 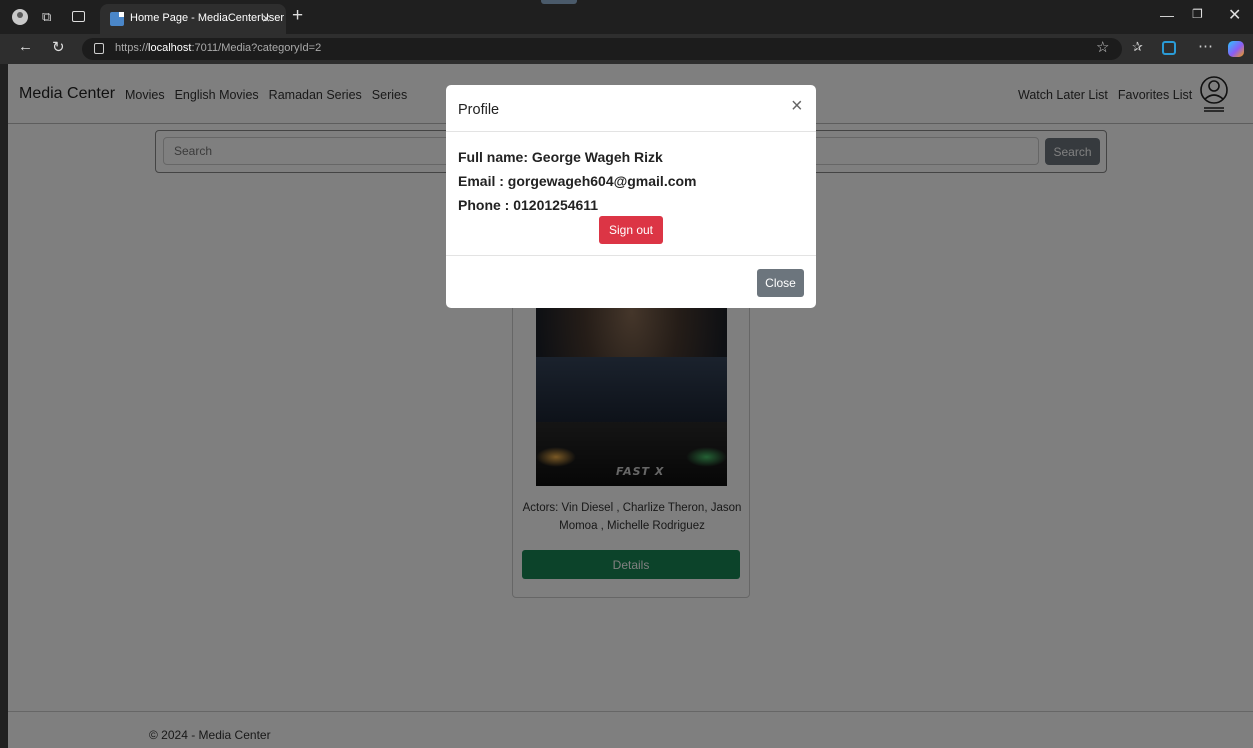 What do you see at coordinates (266, 18) in the screenshot?
I see `tab-close-button: ×` at bounding box center [266, 18].